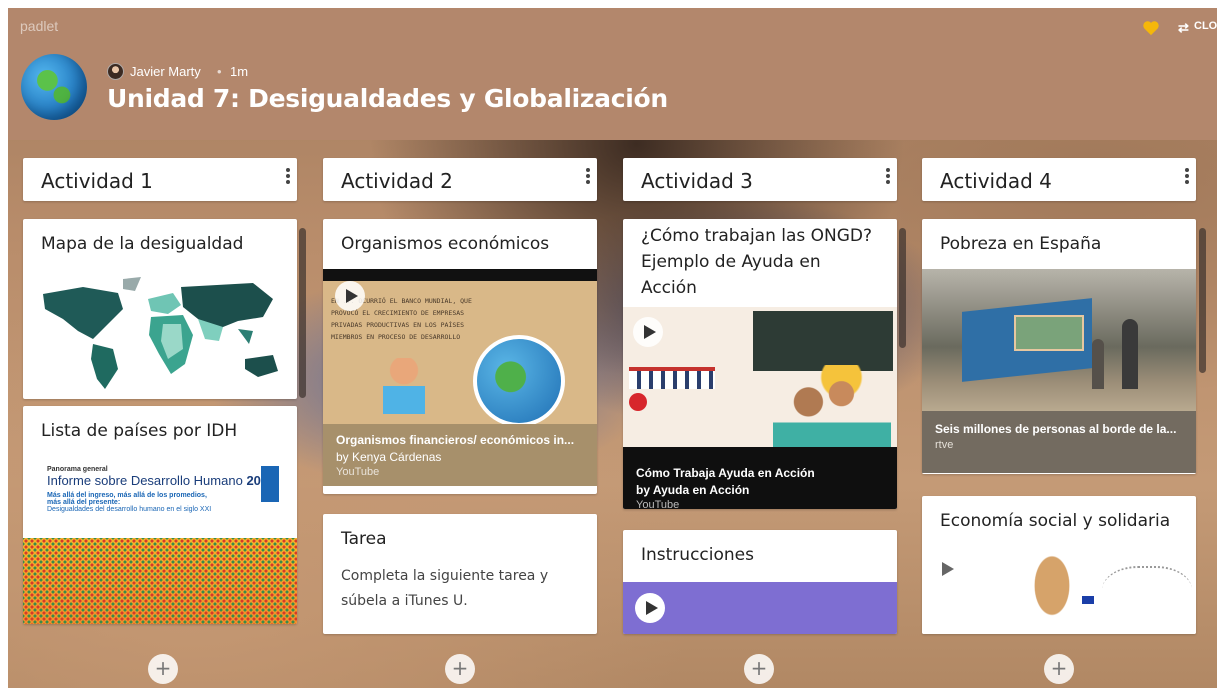 The width and height of the screenshot is (1217, 688). Describe the element at coordinates (760, 608) in the screenshot. I see `audio-player` at that location.